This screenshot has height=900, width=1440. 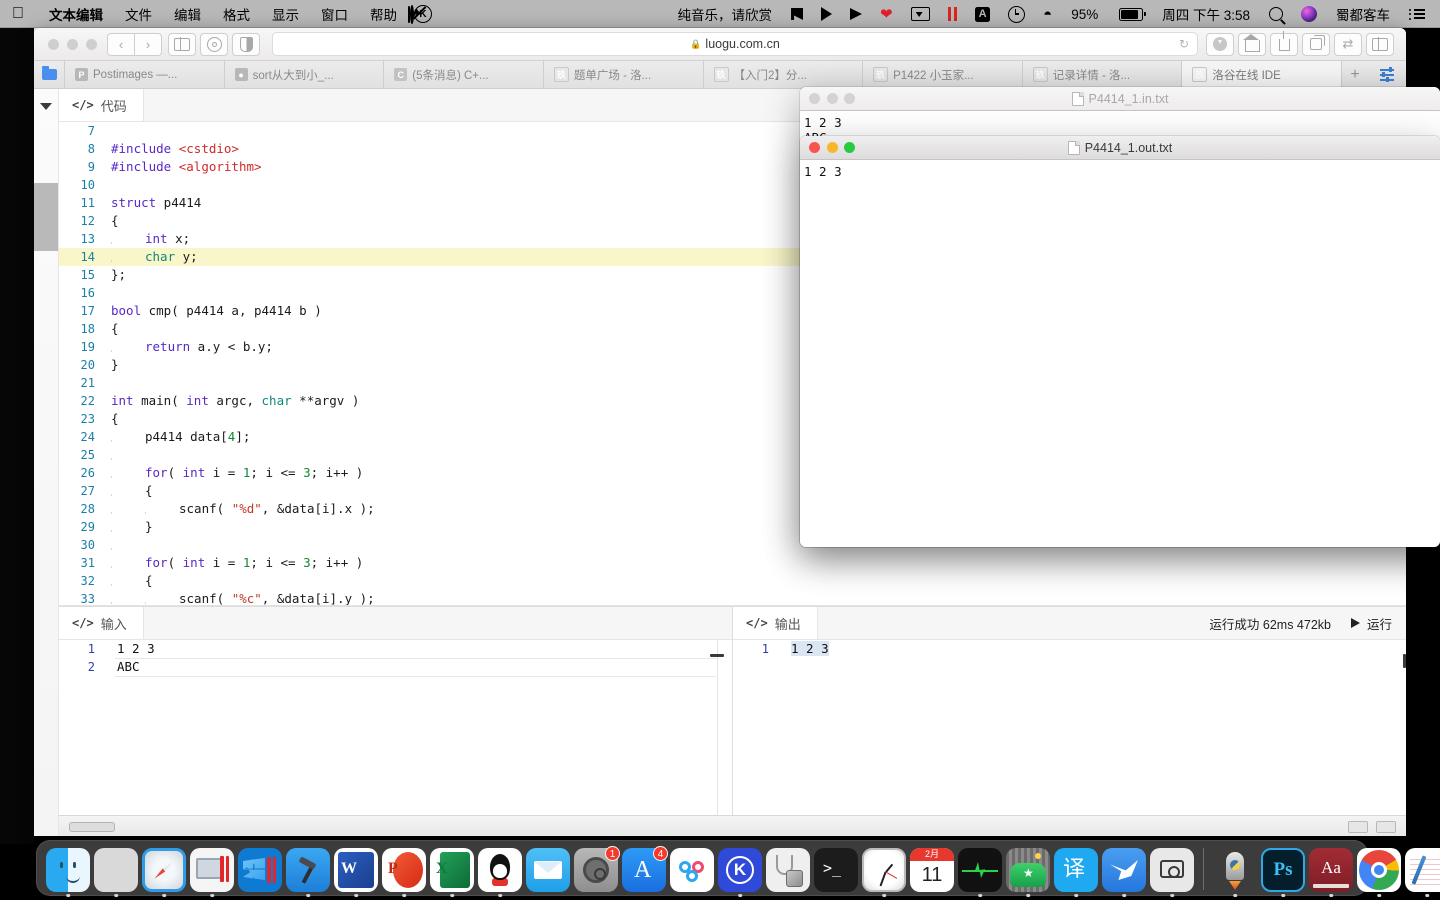 What do you see at coordinates (982, 14) in the screenshot?
I see `input-source-icon: A` at bounding box center [982, 14].